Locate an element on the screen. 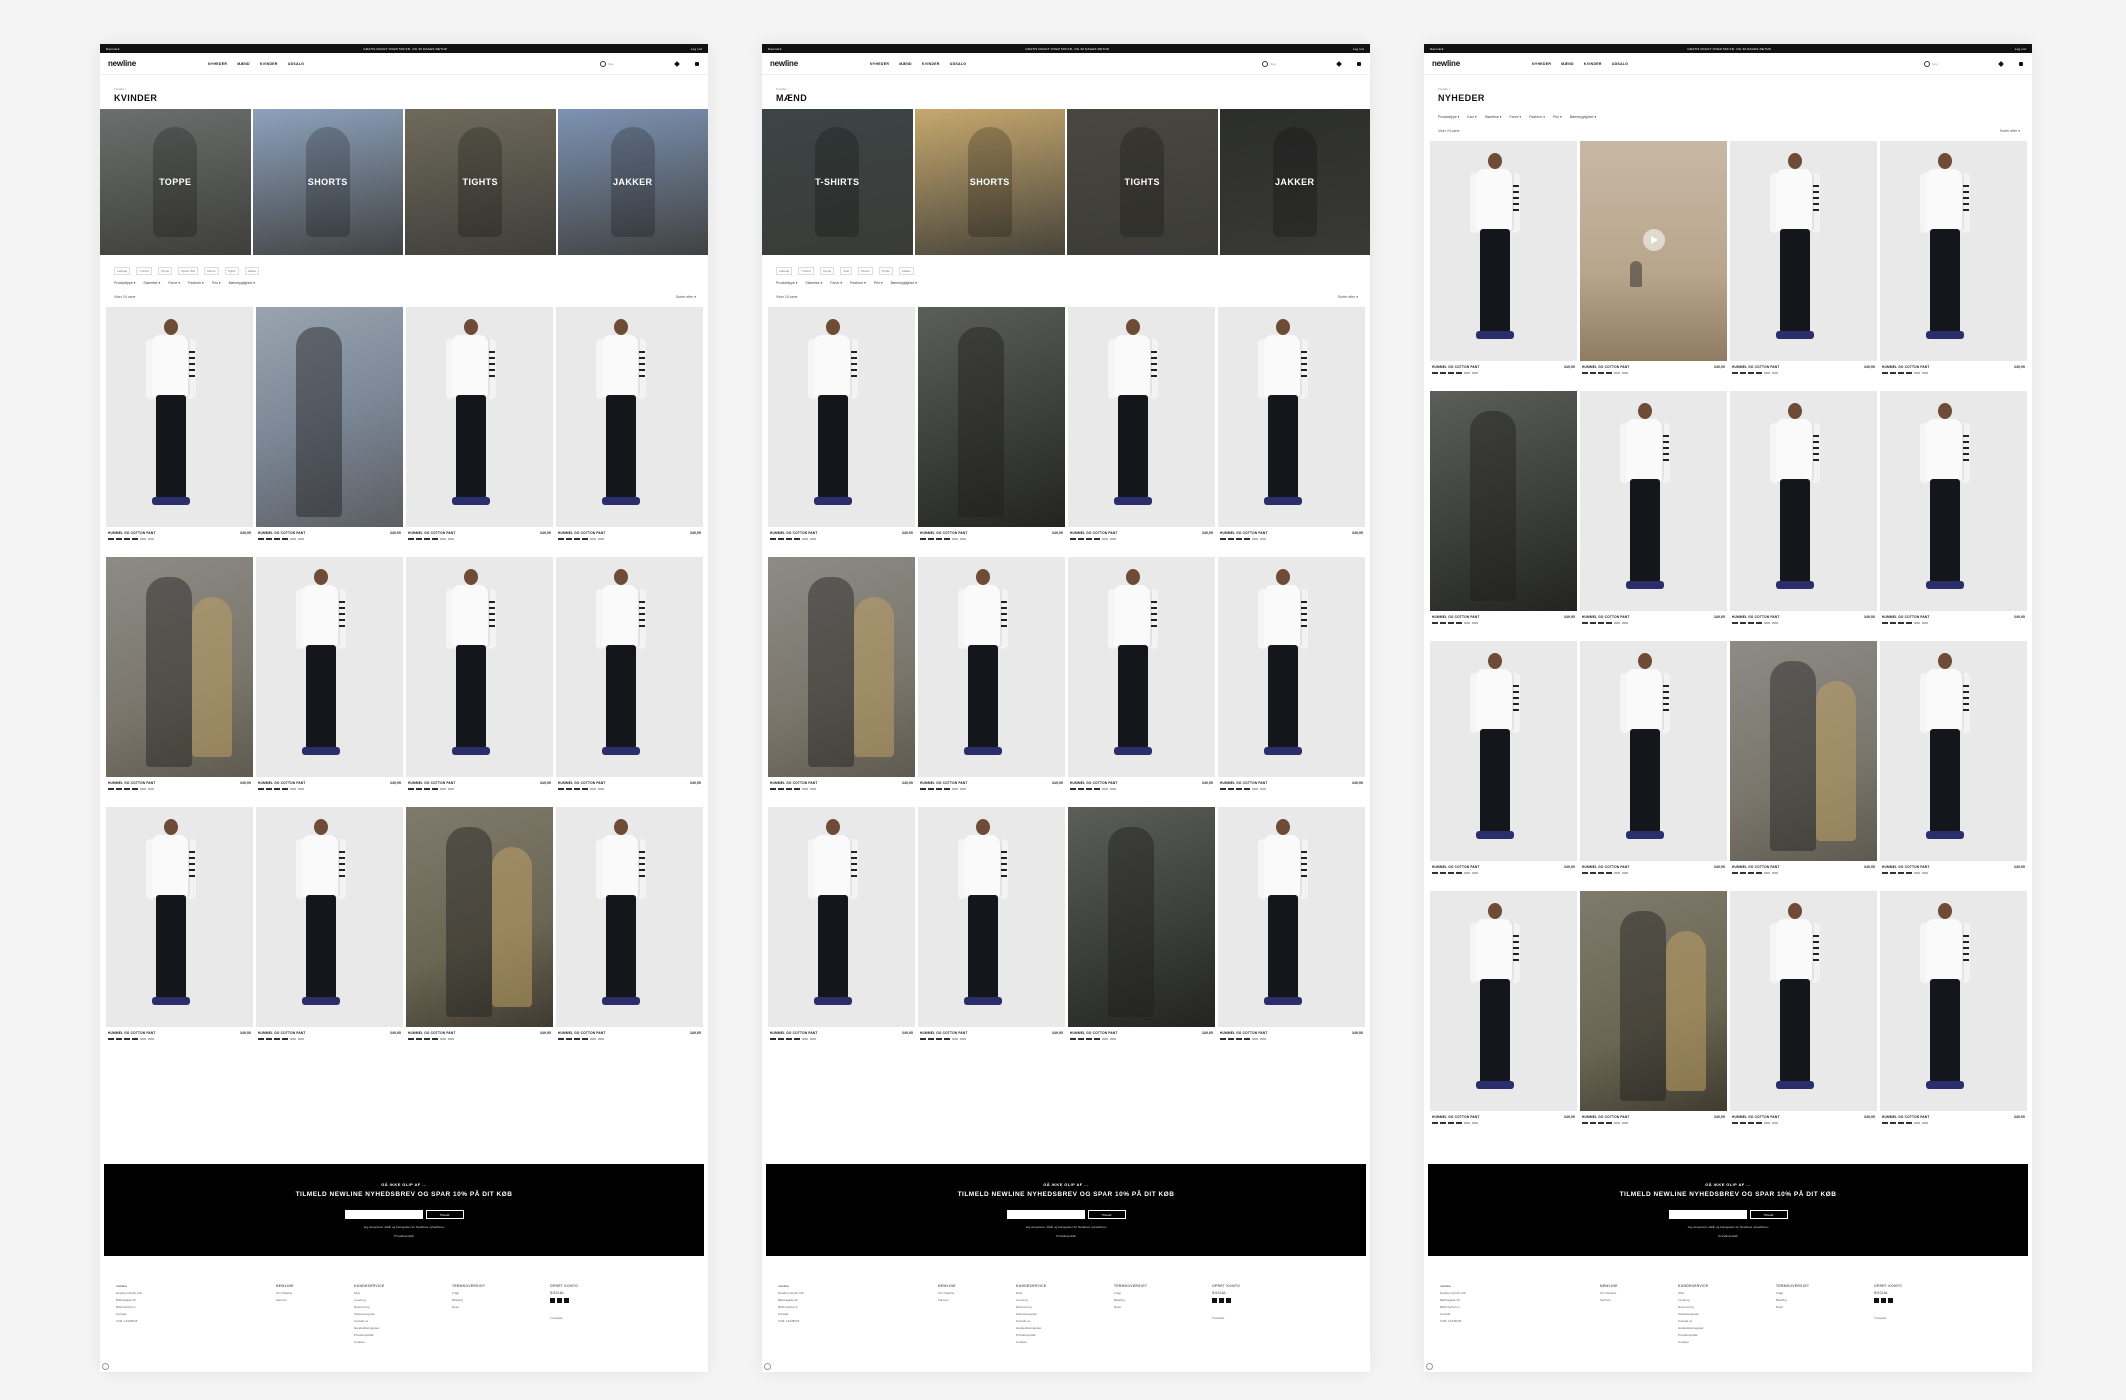  filter-dropdown: Produkttype ▾ is located at coordinates (124, 283).